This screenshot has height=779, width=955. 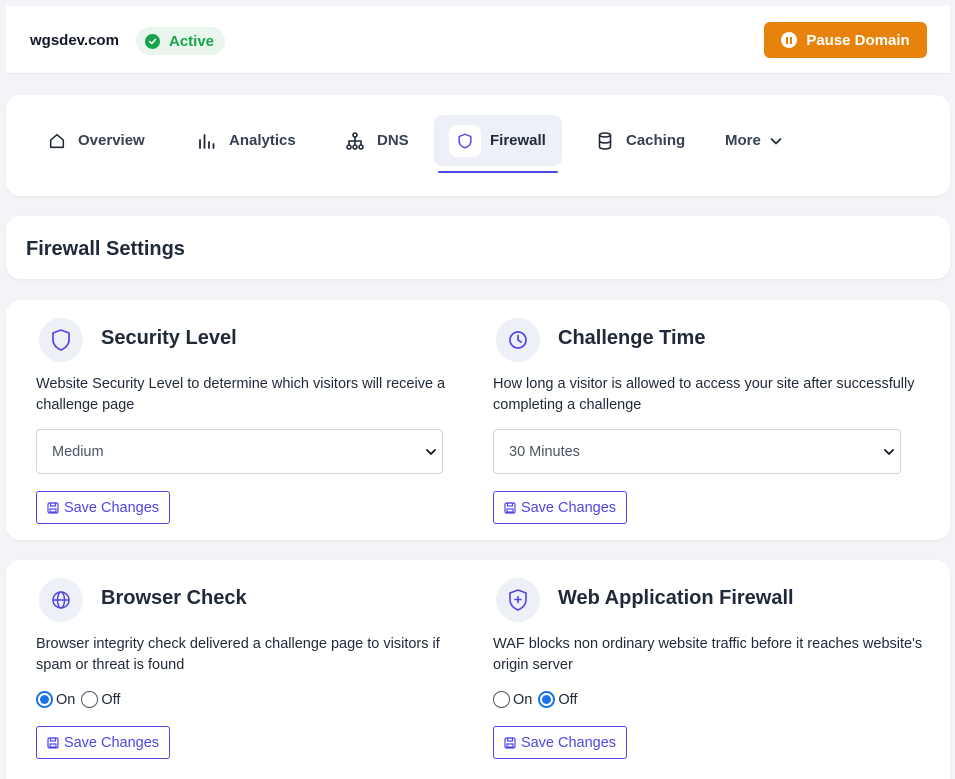 I want to click on domain-header: wgsdev.com Active Pause Domain, so click(x=478, y=40).